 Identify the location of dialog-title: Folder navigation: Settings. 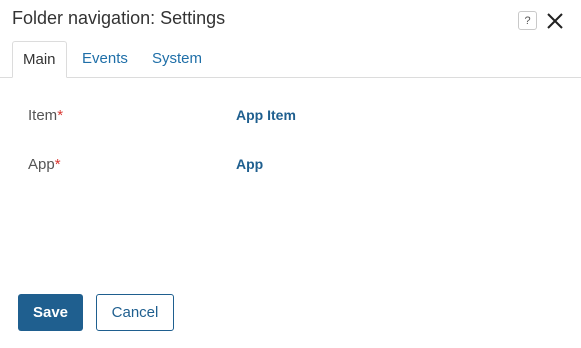
(119, 18).